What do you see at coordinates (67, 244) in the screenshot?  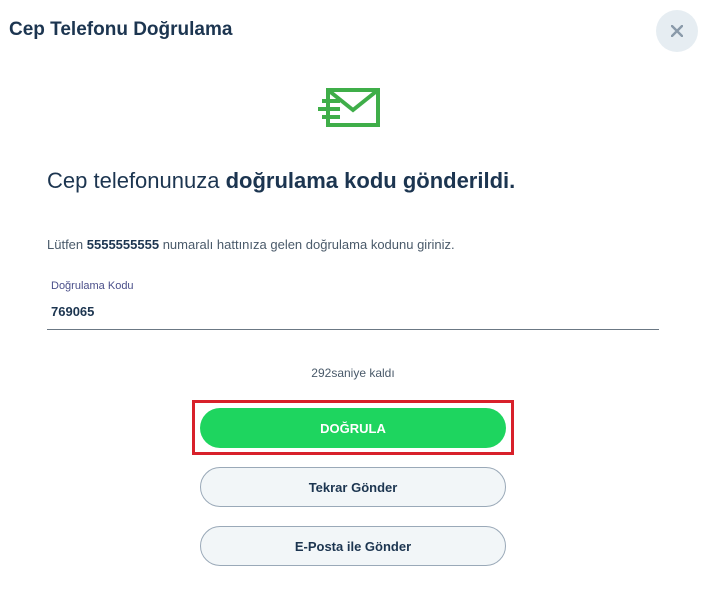 I see `instruction-prefix: Lütfen` at bounding box center [67, 244].